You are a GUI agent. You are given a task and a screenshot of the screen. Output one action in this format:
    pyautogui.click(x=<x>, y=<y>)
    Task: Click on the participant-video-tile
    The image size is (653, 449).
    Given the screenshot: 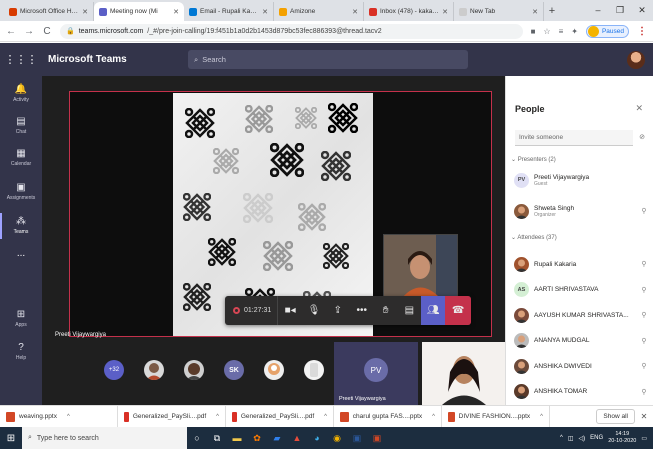 What is the action you would take?
    pyautogui.click(x=463, y=373)
    